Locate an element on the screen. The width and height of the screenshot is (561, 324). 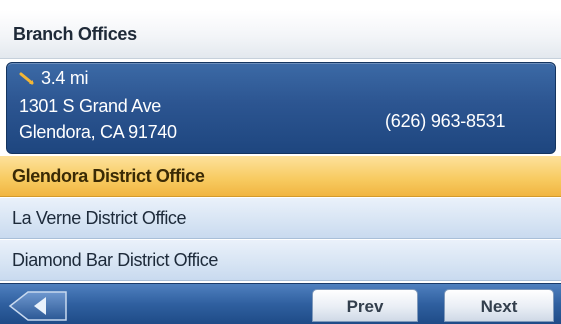
address-line-1: 1301 S Grand Ave is located at coordinates (90, 106).